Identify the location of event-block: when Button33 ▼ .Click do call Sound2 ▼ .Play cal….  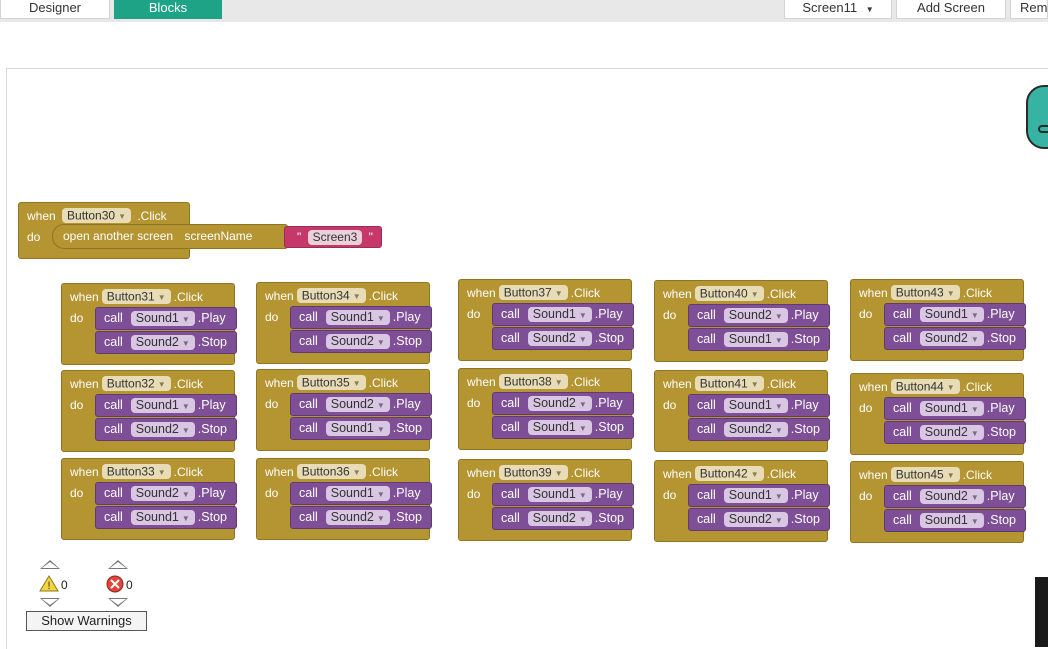
(149, 499).